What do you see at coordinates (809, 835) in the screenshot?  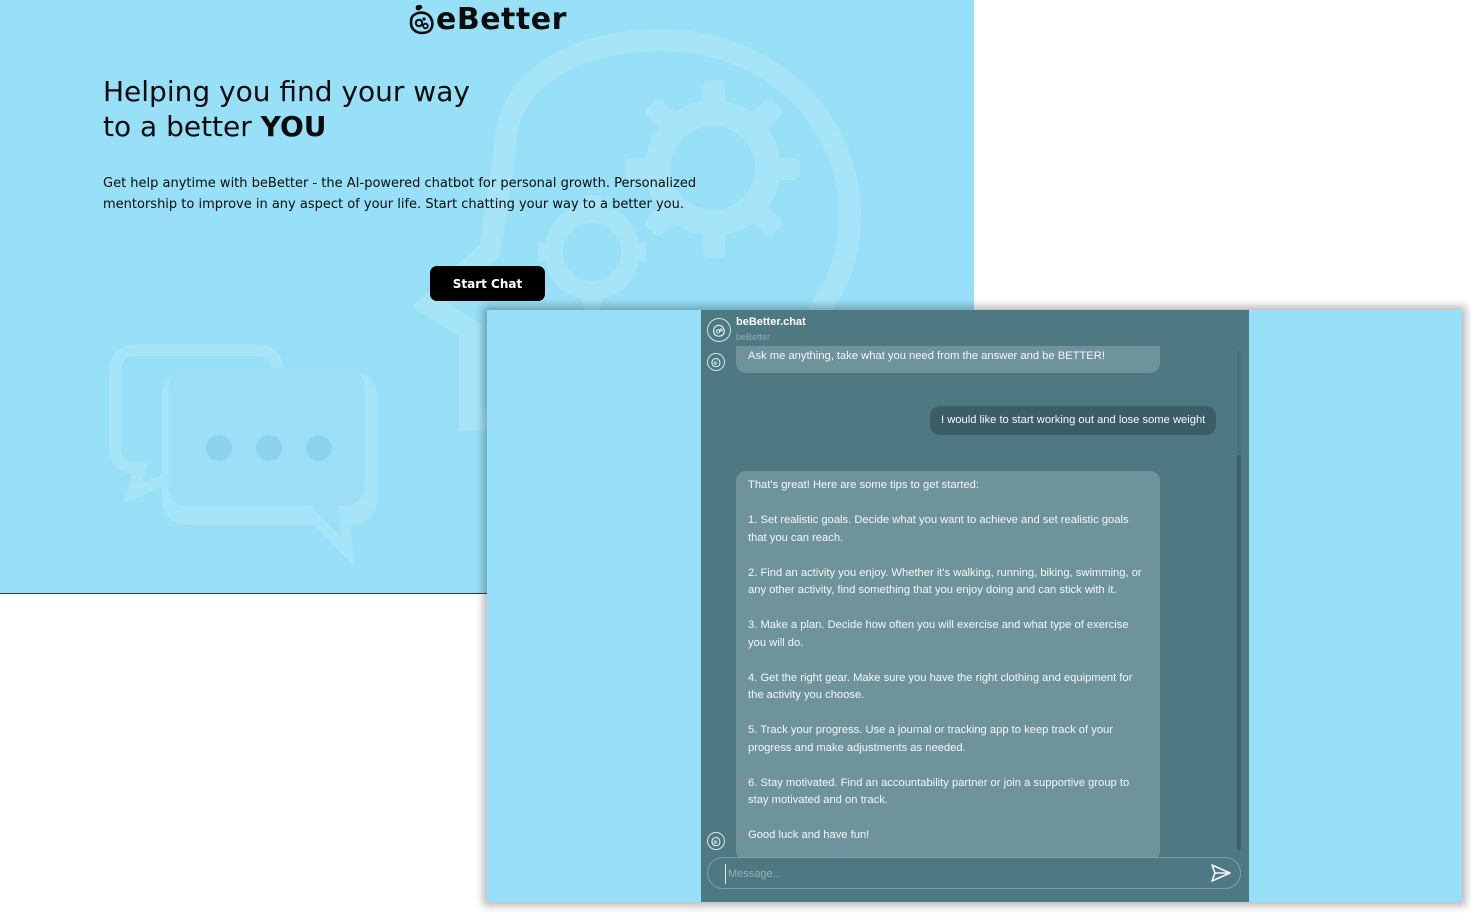 I see `message-paragraph: Good luck and have fun!` at bounding box center [809, 835].